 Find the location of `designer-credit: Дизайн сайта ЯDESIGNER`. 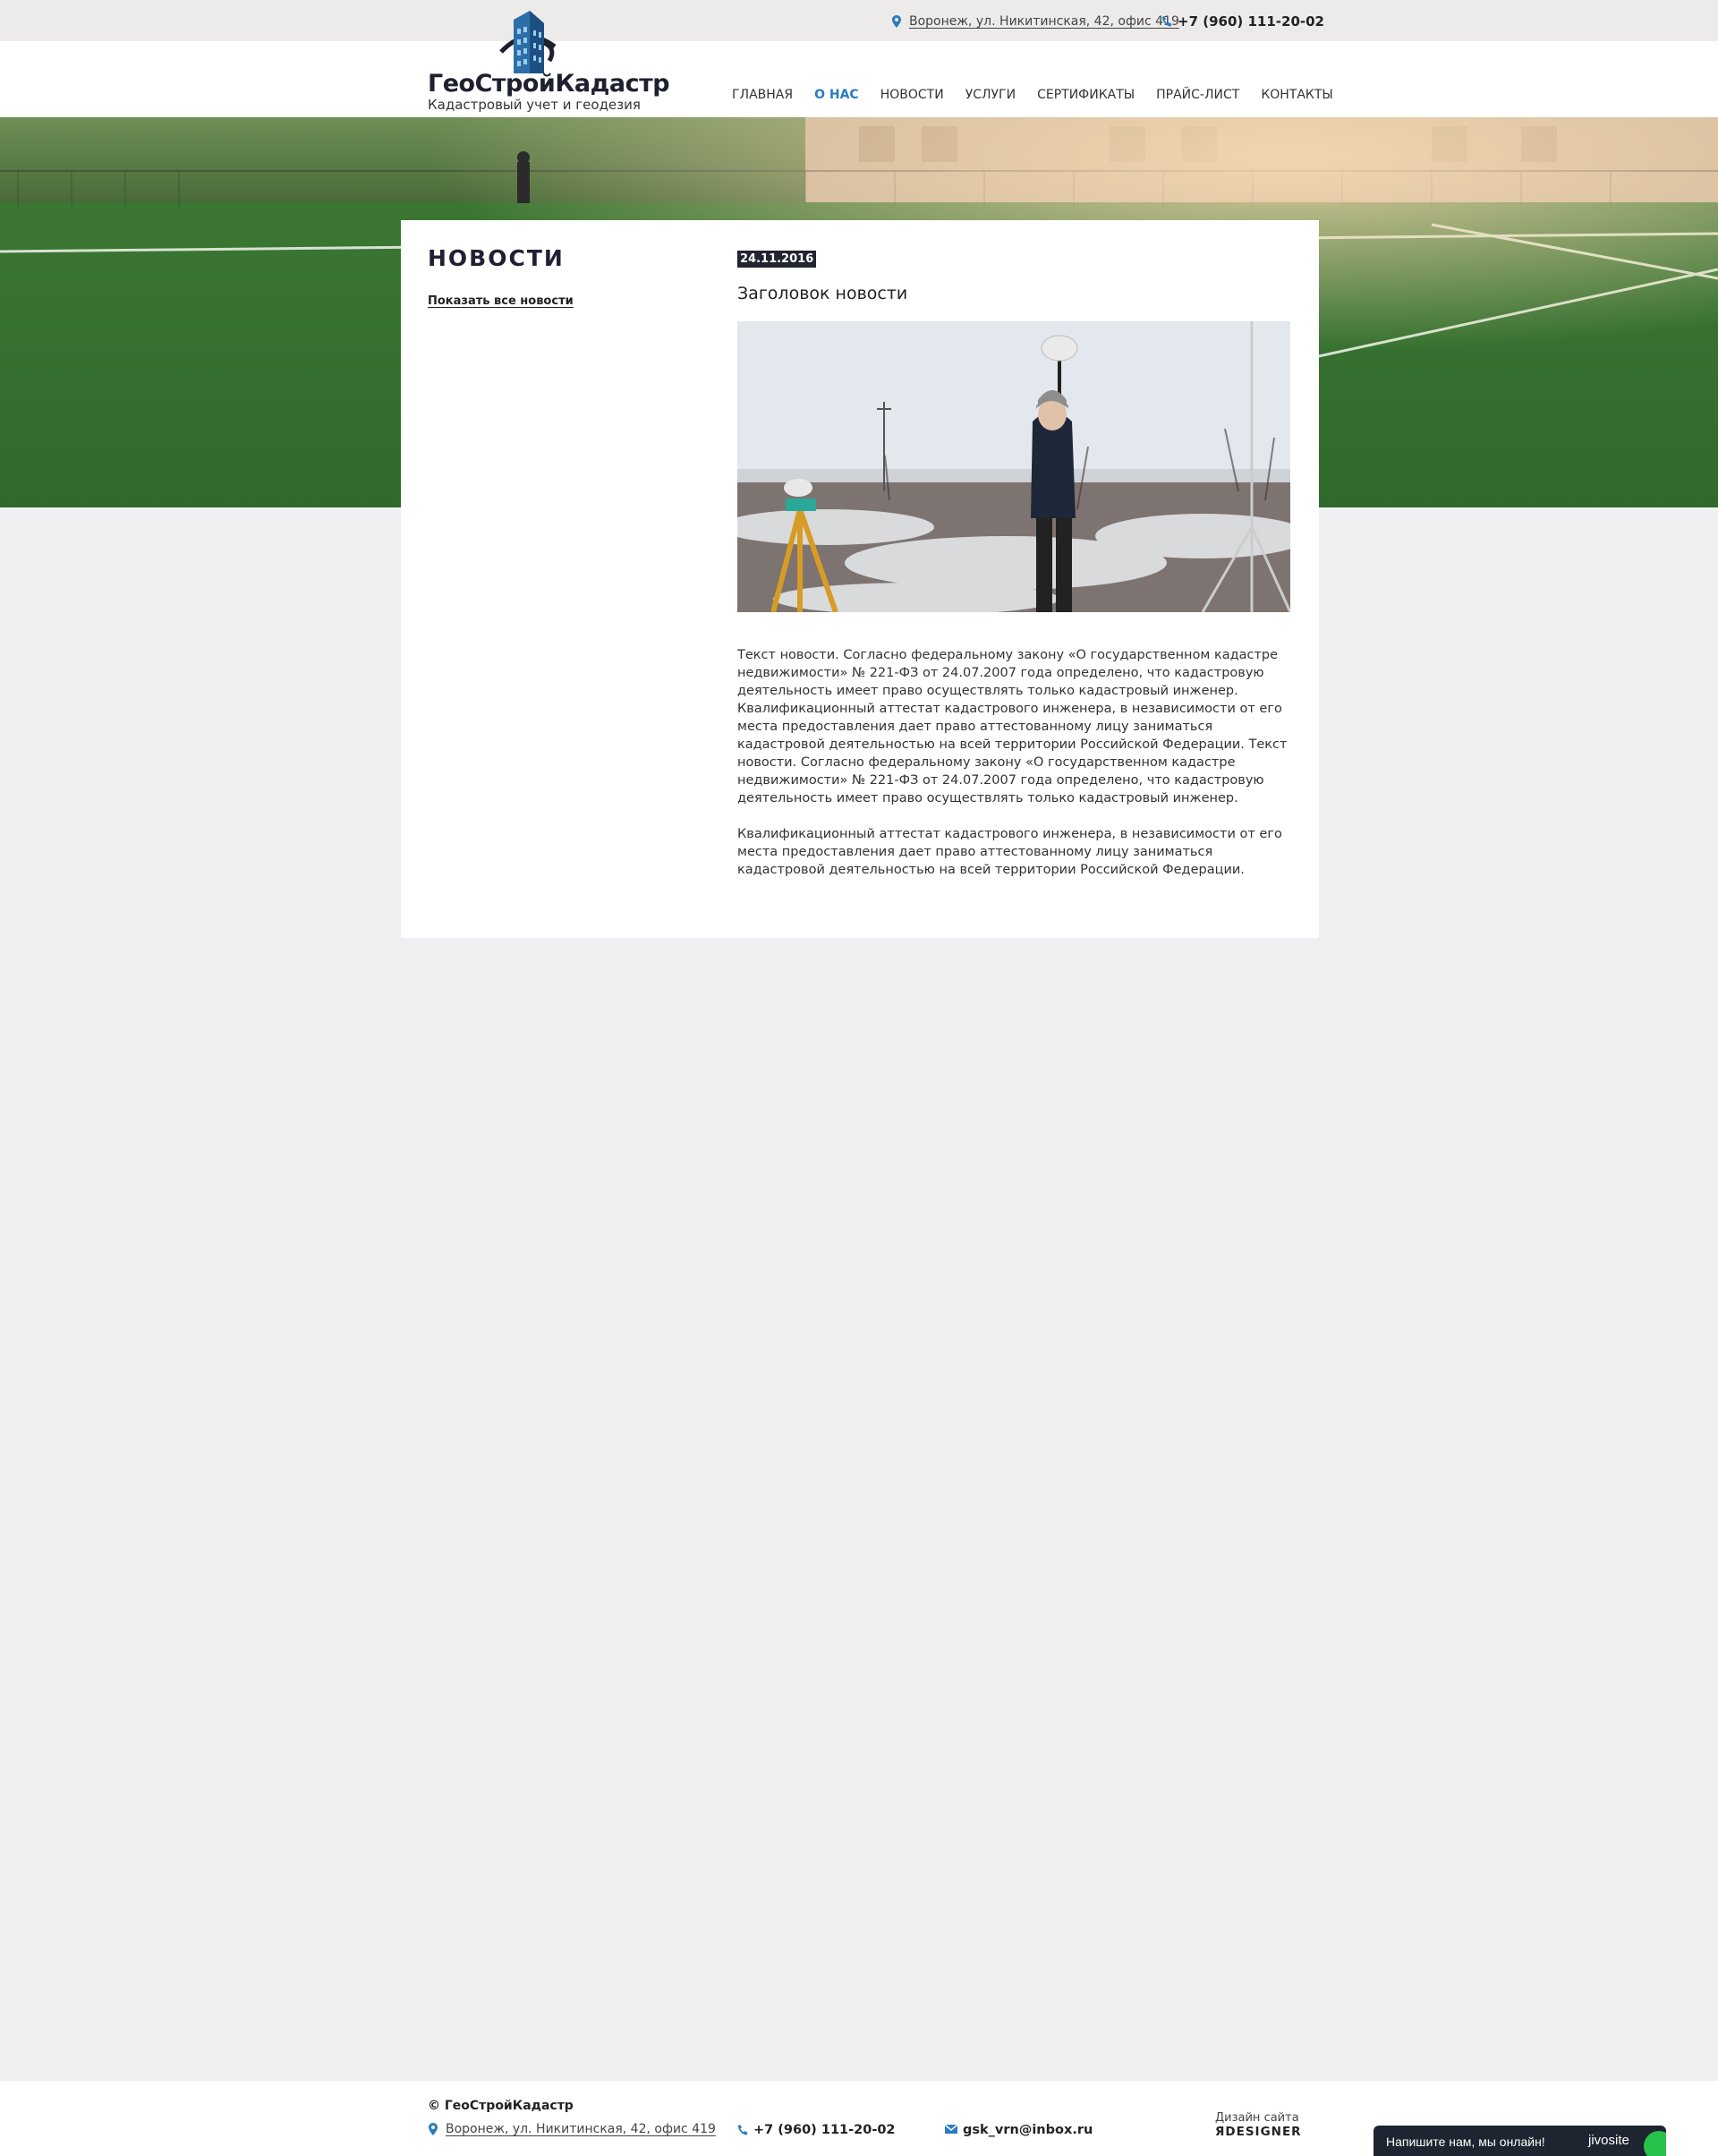

designer-credit: Дизайн сайта ЯDESIGNER is located at coordinates (1260, 2125).